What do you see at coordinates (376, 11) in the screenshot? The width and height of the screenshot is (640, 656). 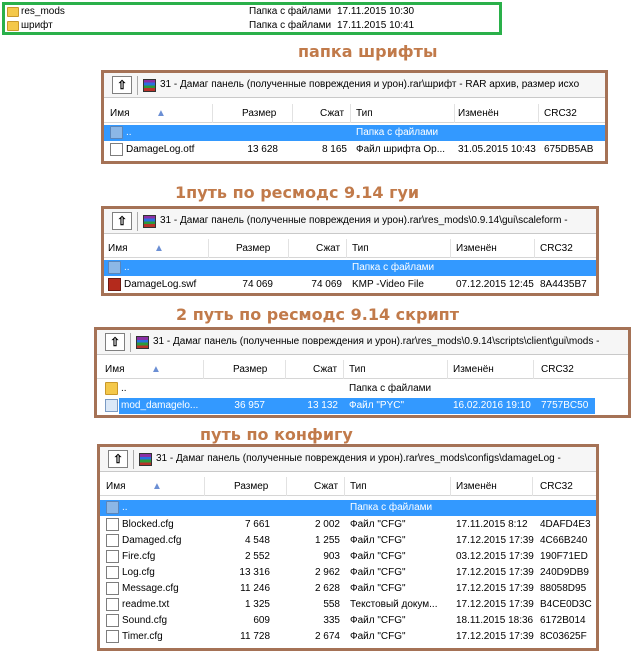 I see `item-date: 17.11.2015 10:30` at bounding box center [376, 11].